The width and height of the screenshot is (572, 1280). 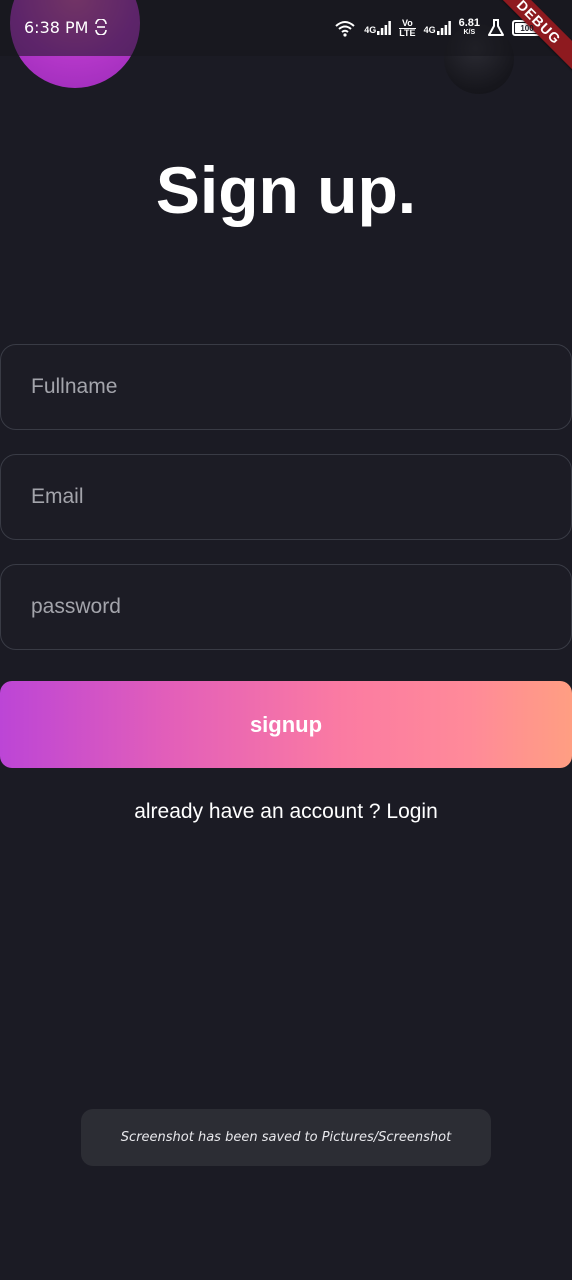 I want to click on battery-level: 100, so click(x=527, y=28).